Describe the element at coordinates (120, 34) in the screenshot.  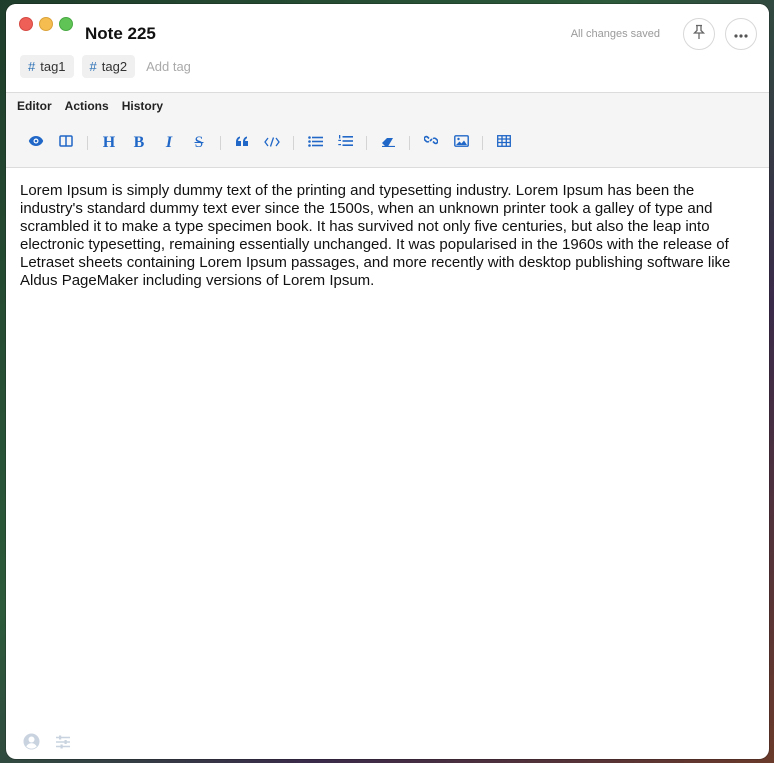
I see `note-title: Note 225` at that location.